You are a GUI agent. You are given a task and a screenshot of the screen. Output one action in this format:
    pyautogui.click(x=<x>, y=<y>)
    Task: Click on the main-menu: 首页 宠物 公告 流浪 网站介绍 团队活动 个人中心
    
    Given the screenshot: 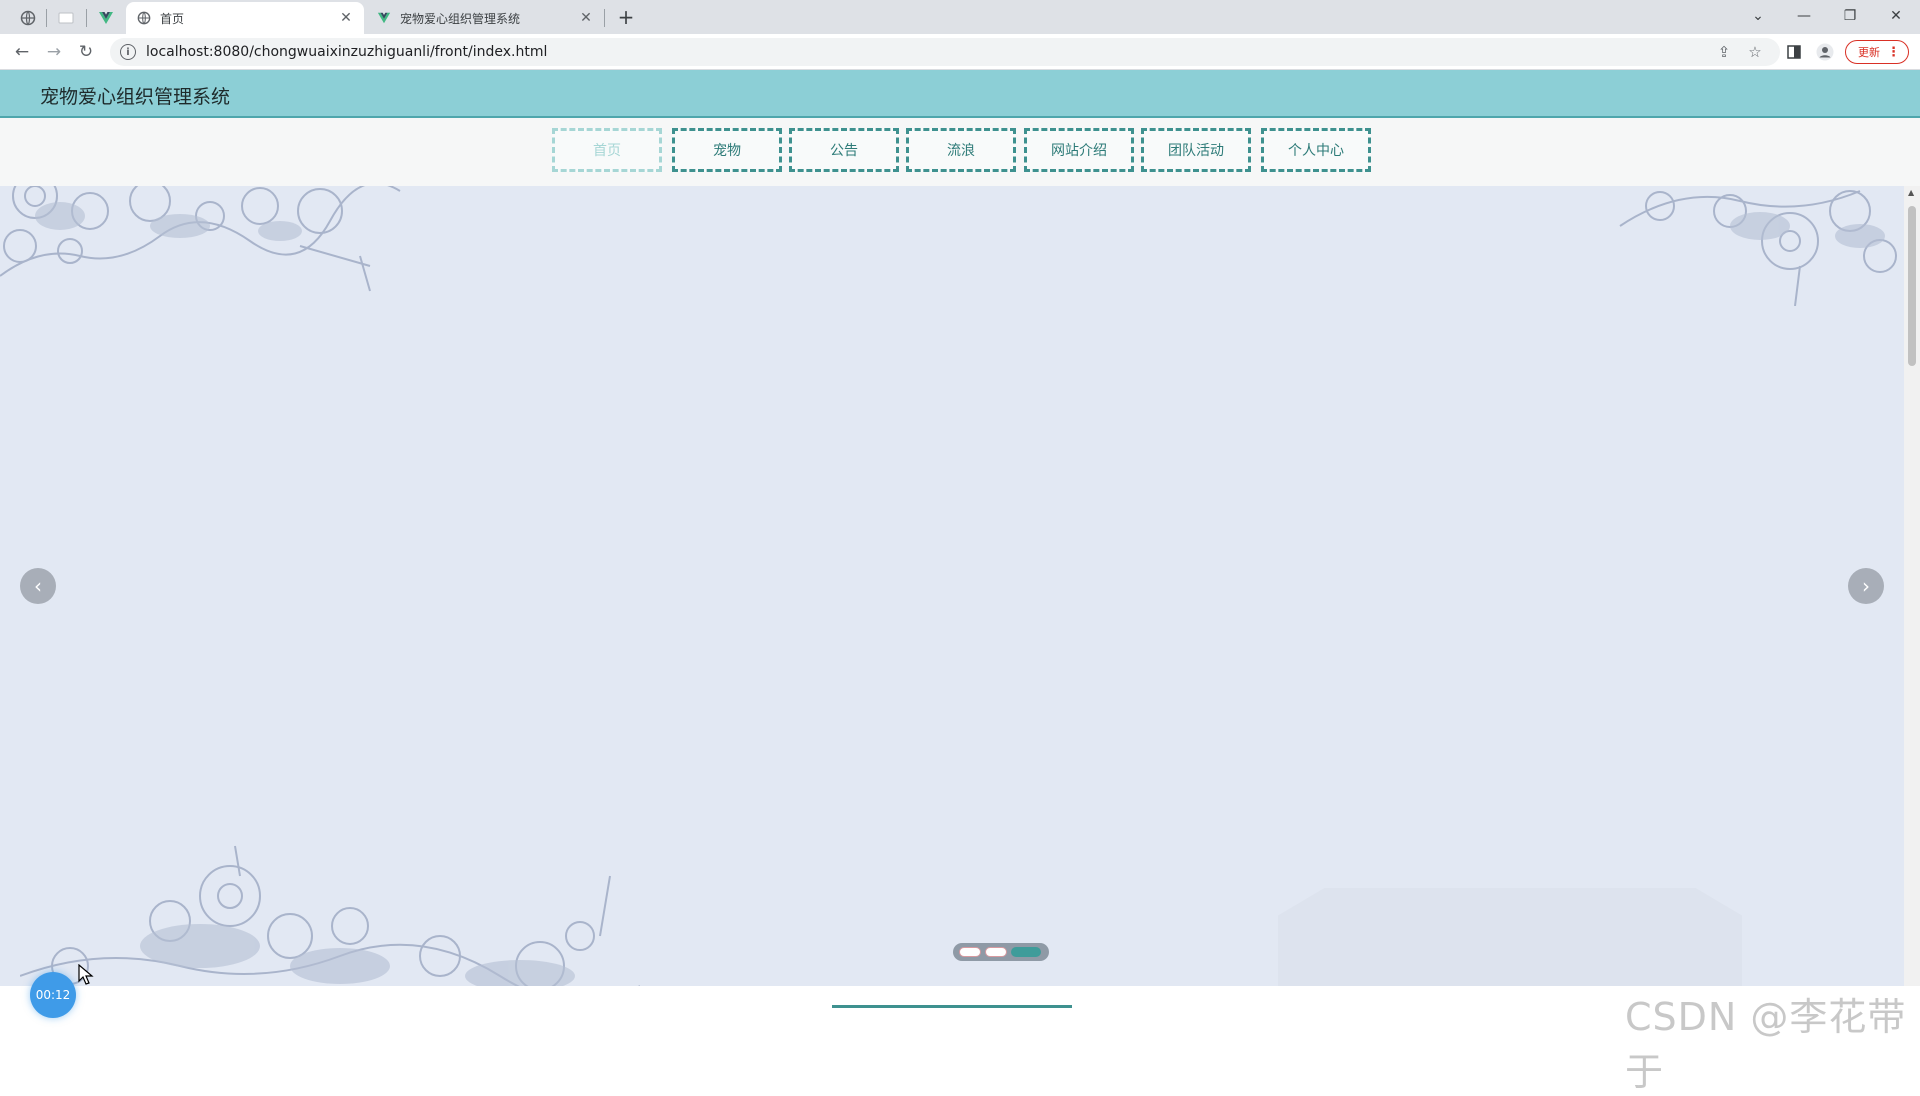 What is the action you would take?
    pyautogui.click(x=960, y=152)
    